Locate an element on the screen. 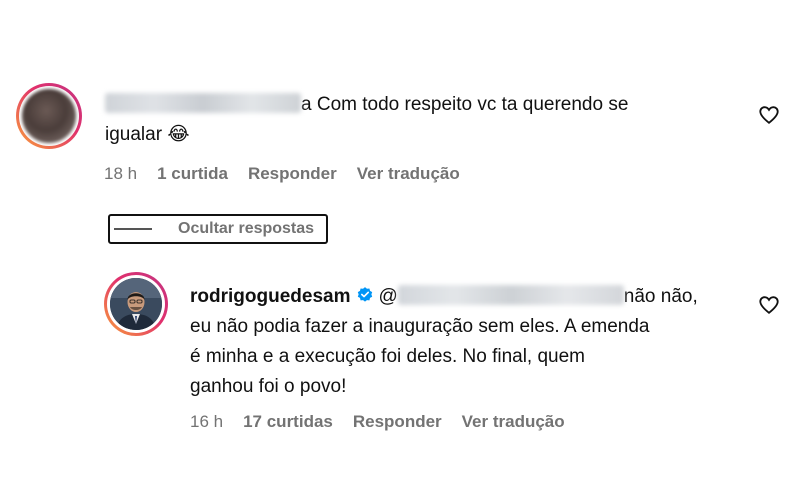 The height and width of the screenshot is (500, 800). mention-at: @ is located at coordinates (387, 296).